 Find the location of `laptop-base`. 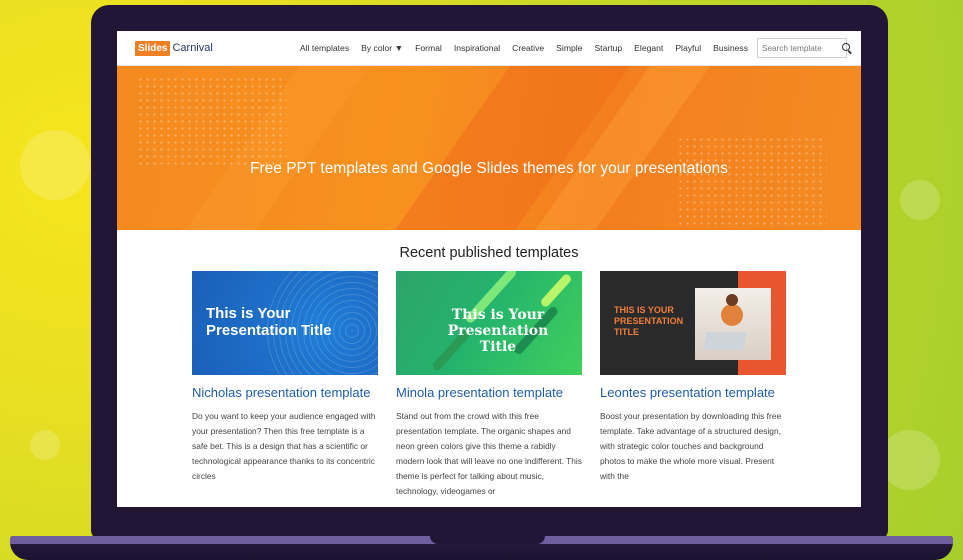

laptop-base is located at coordinates (481, 548).